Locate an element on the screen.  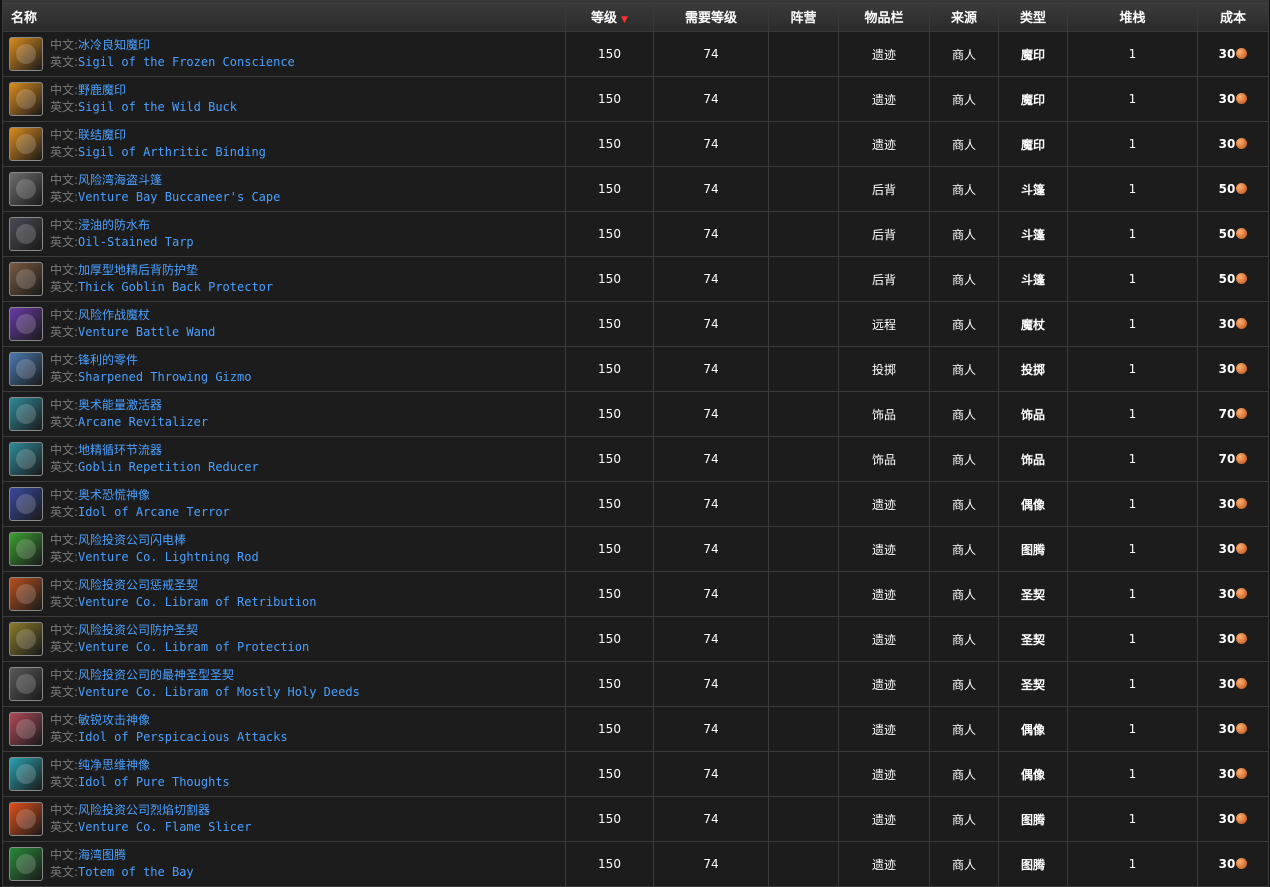
slot-cell: 远程 is located at coordinates (884, 324).